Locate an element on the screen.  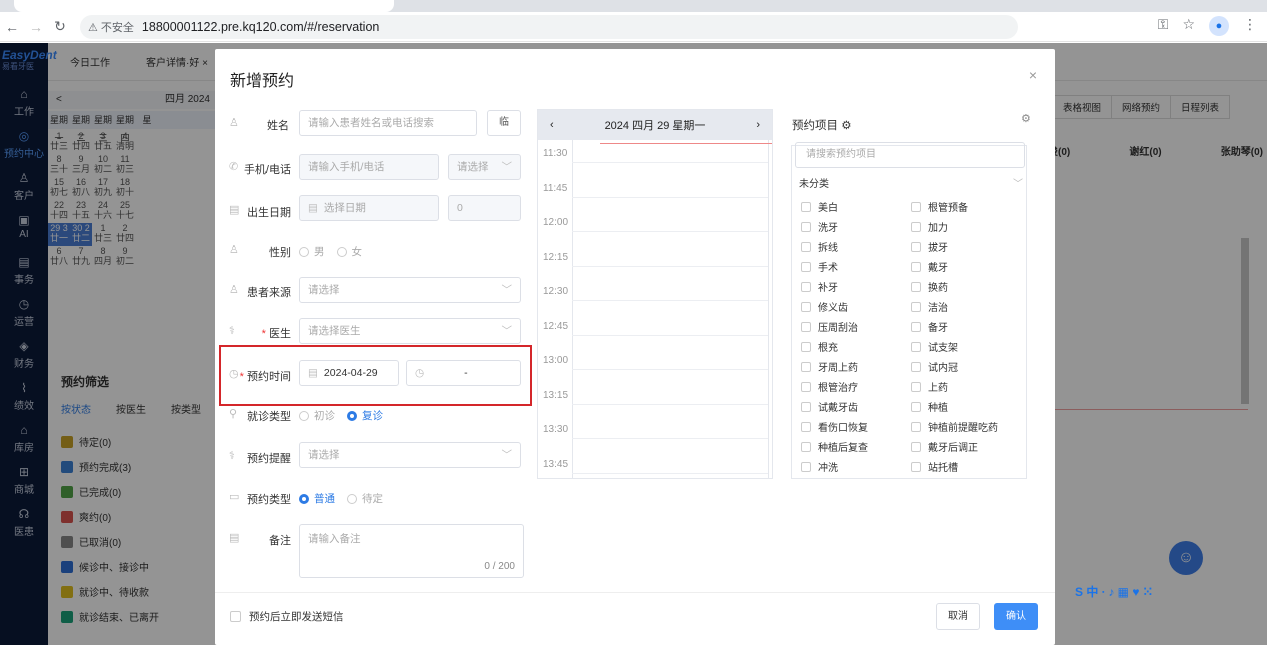
temp-patient-button: 临 is located at coordinates (504, 123).